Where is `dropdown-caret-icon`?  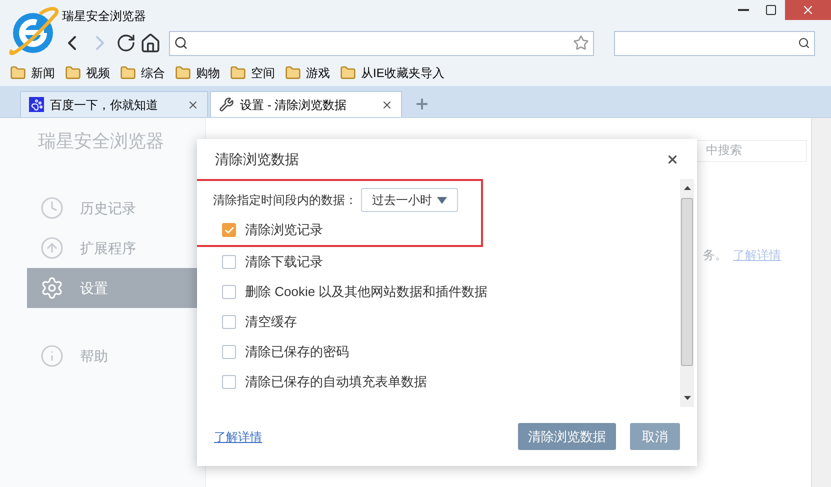 dropdown-caret-icon is located at coordinates (442, 200).